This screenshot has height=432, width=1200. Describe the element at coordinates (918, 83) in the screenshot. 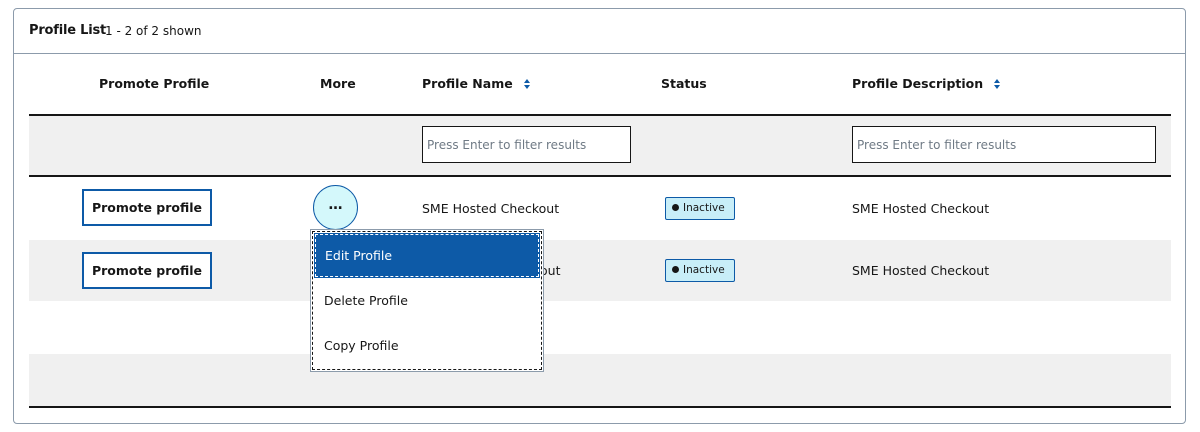

I see `column-header-label: Profile Description` at that location.